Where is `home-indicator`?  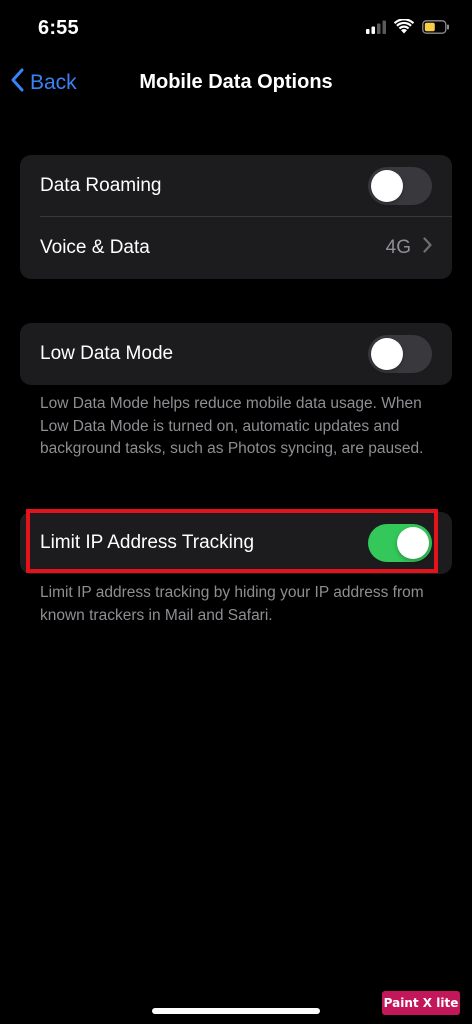
home-indicator is located at coordinates (236, 1011).